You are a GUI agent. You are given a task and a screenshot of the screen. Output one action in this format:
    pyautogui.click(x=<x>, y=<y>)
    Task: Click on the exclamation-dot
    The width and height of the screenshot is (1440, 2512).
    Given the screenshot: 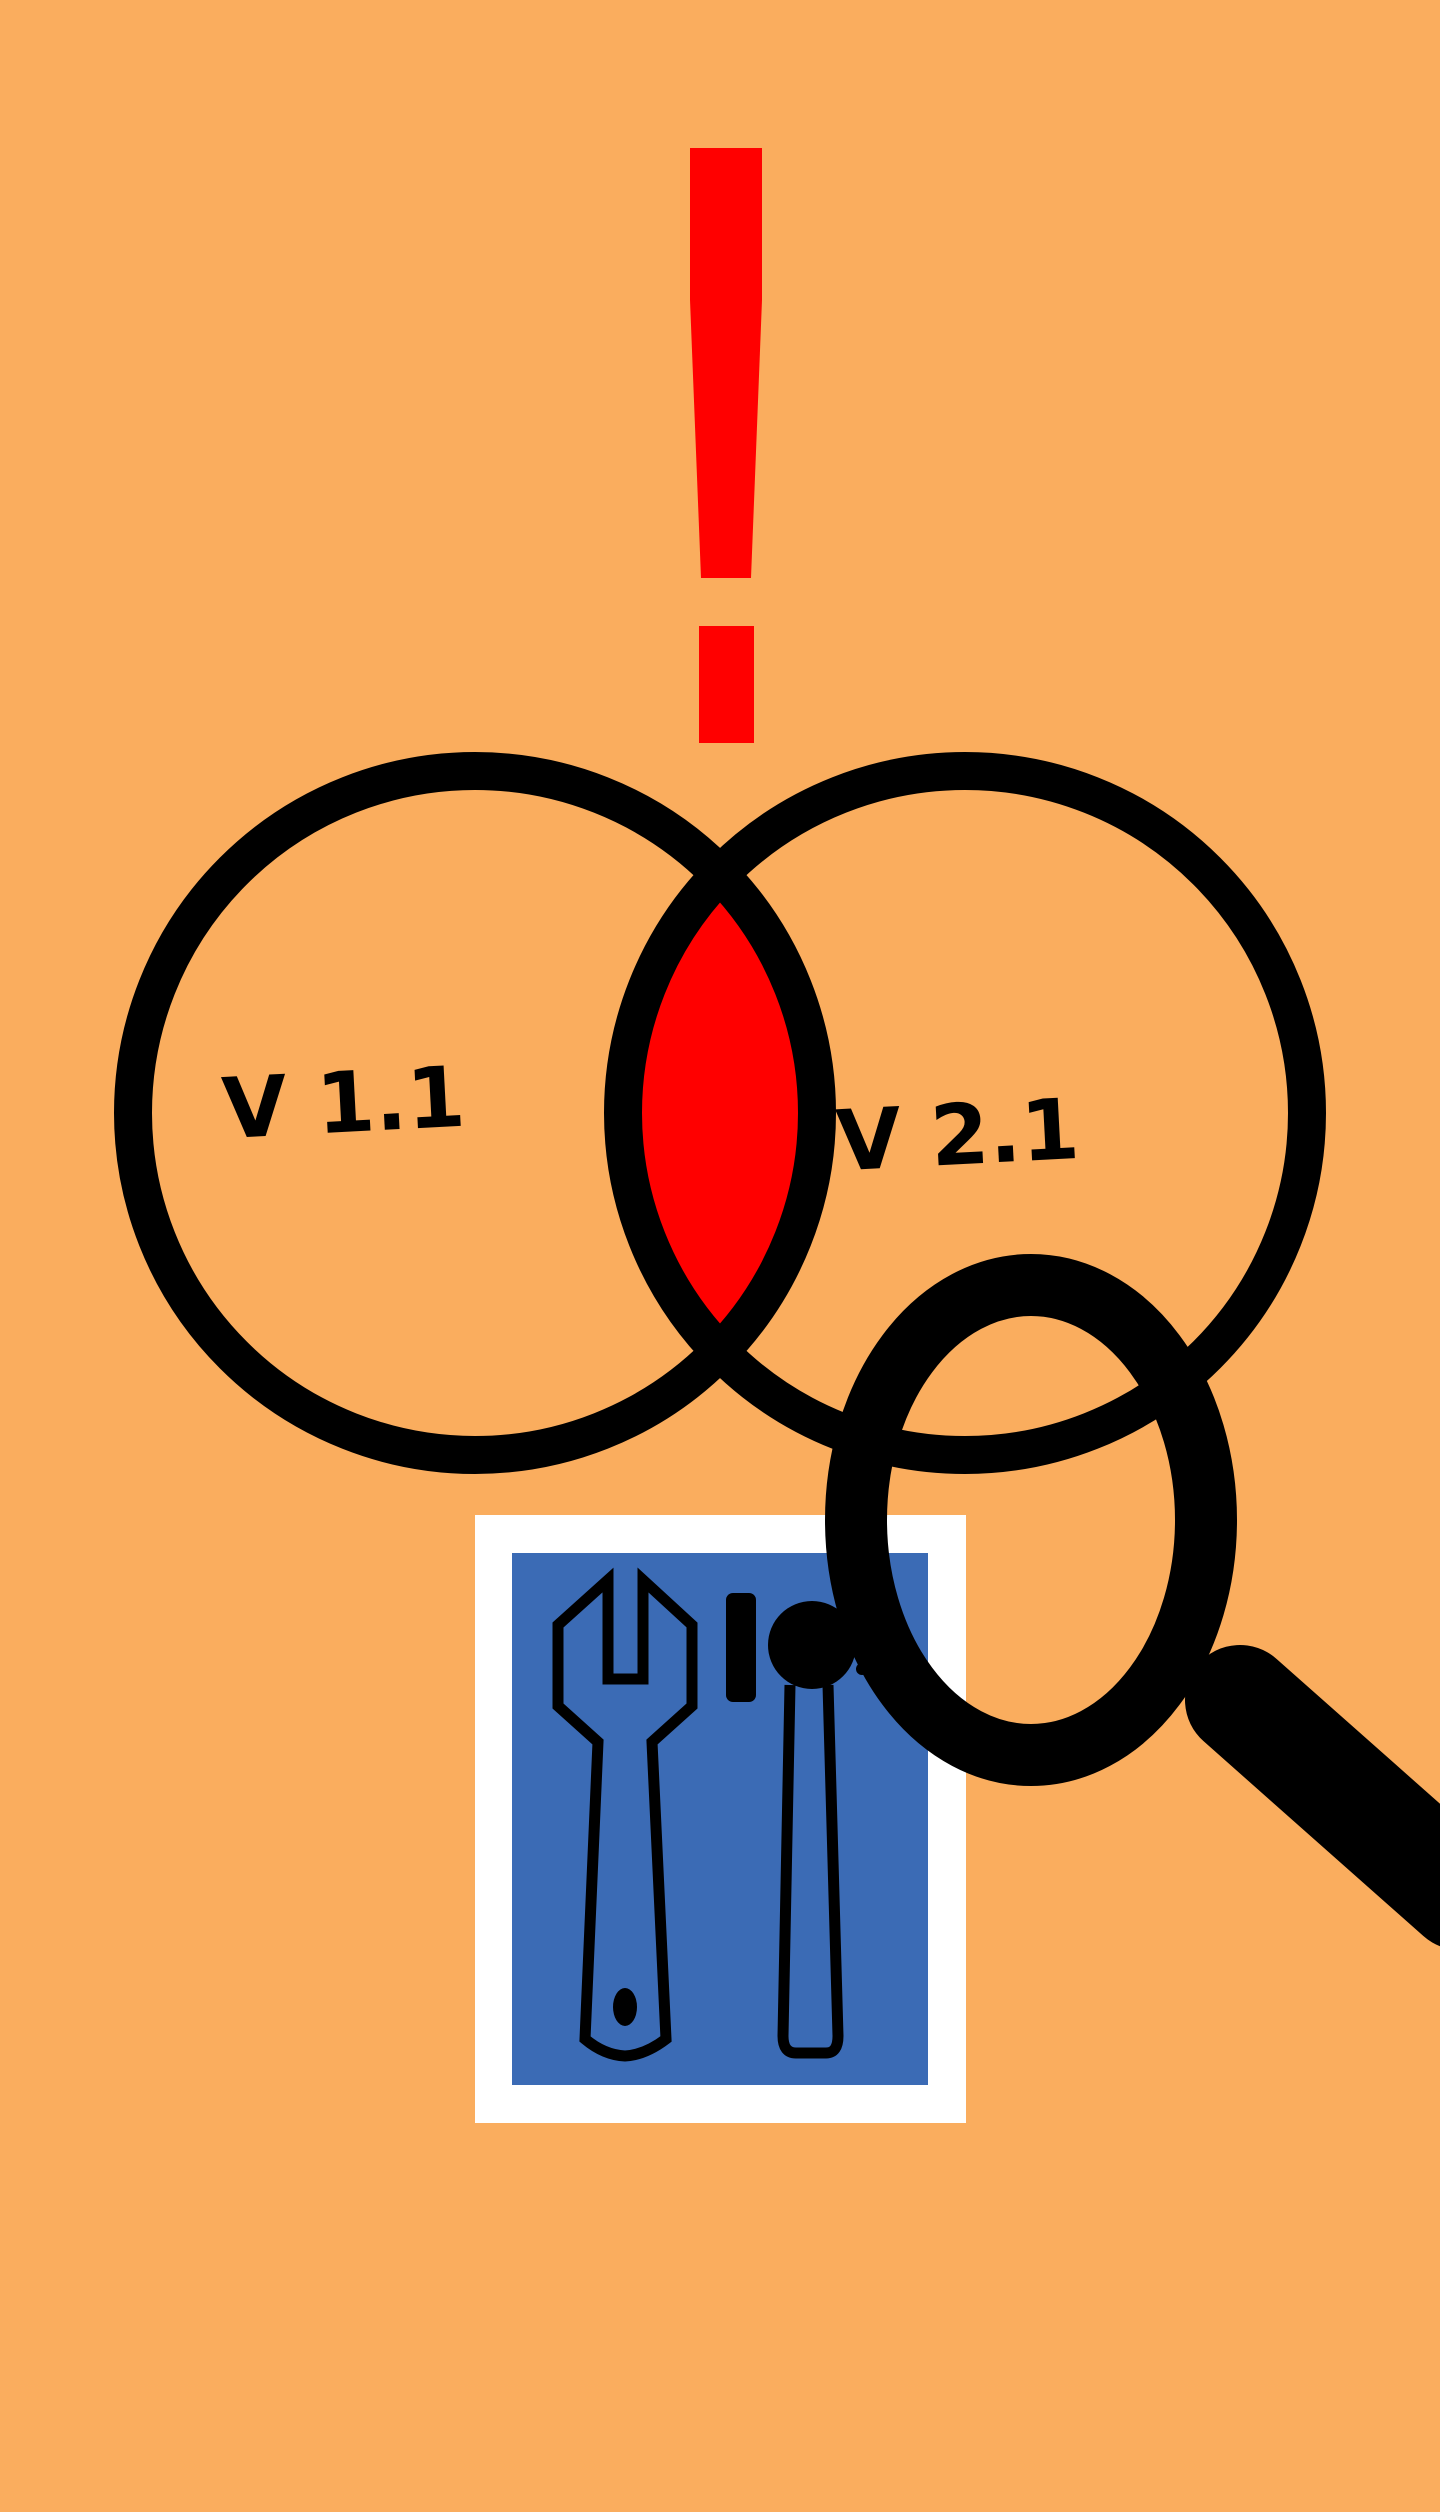 What is the action you would take?
    pyautogui.click(x=726, y=684)
    